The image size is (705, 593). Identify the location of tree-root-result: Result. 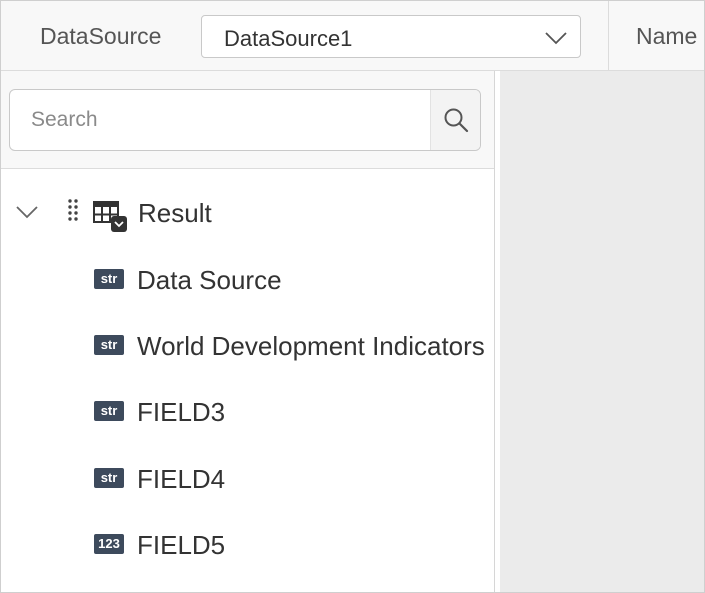
(247, 212).